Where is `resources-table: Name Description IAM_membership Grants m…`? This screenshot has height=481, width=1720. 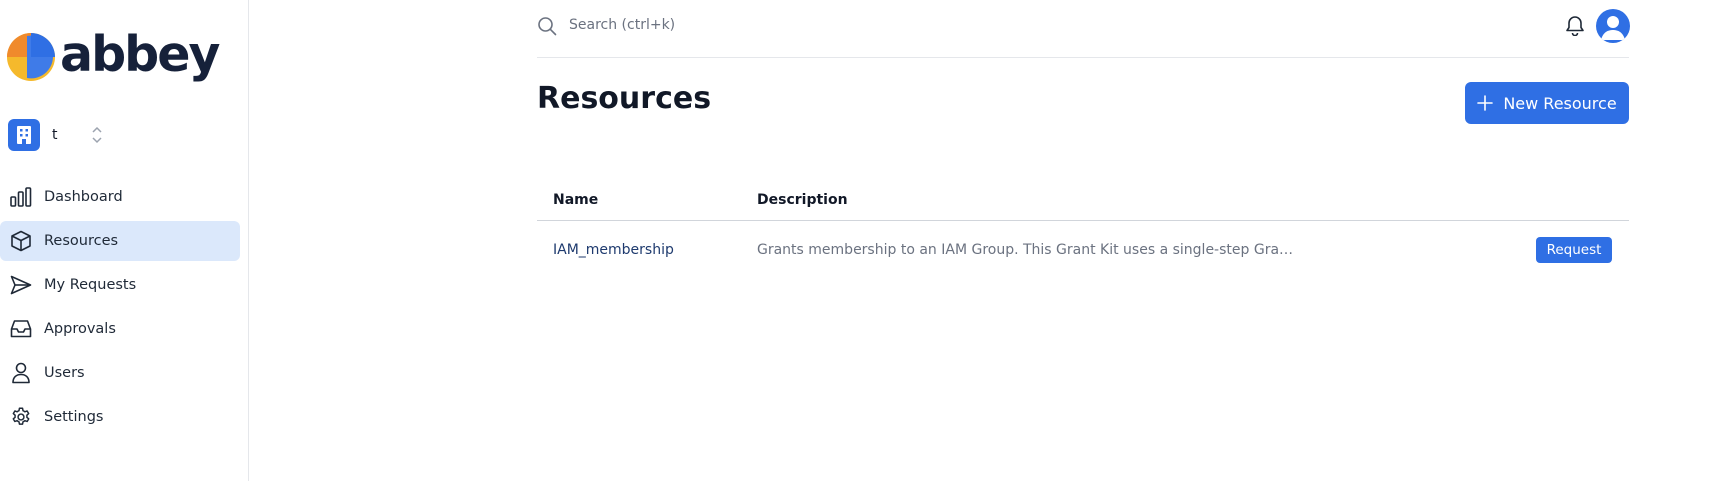 resources-table: Name Description IAM_membership Grants m… is located at coordinates (1083, 229).